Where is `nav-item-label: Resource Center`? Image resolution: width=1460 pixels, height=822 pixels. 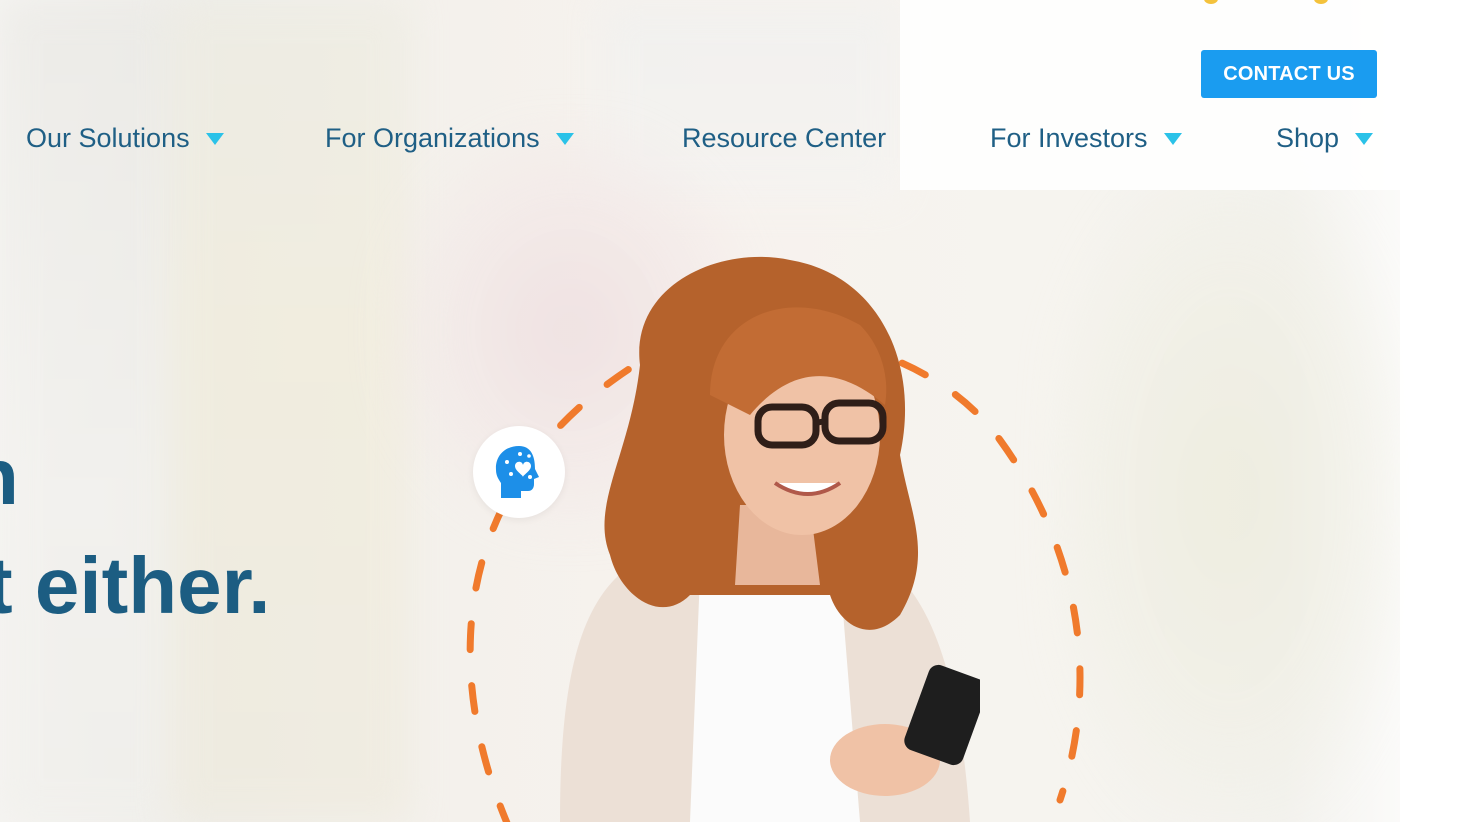
nav-item-label: Resource Center is located at coordinates (784, 137).